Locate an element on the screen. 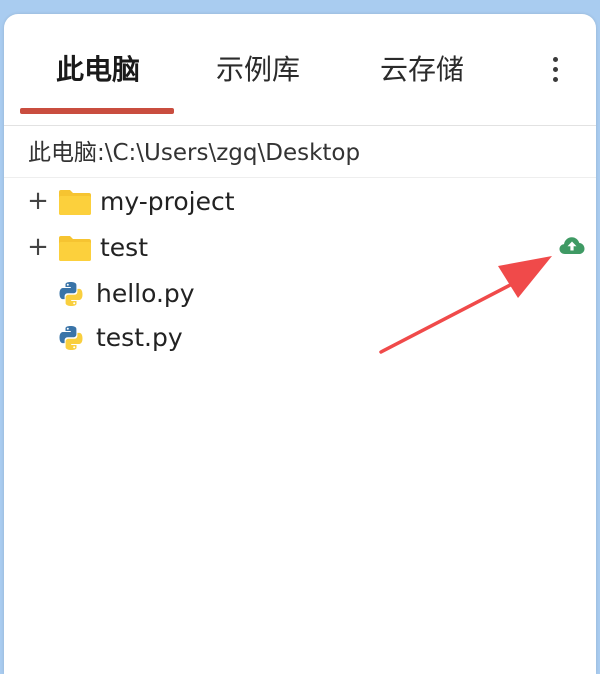 Image resolution: width=600 pixels, height=674 pixels. more-menu-icon is located at coordinates (555, 71).